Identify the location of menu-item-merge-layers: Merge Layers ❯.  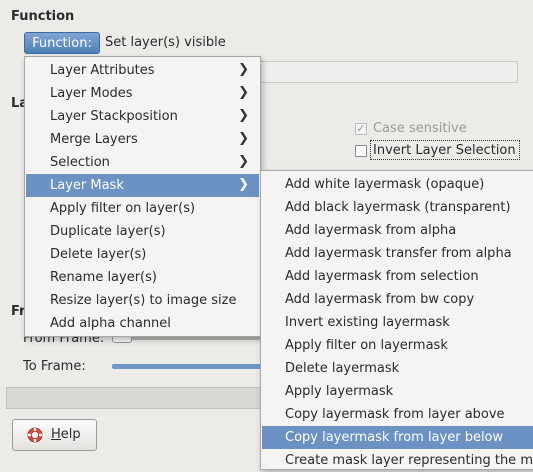
(142, 139).